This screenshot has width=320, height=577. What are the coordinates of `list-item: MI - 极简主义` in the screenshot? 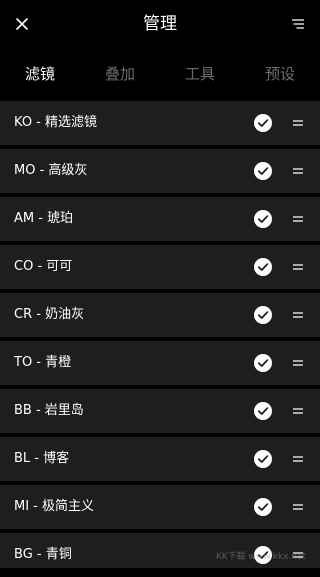 It's located at (160, 507).